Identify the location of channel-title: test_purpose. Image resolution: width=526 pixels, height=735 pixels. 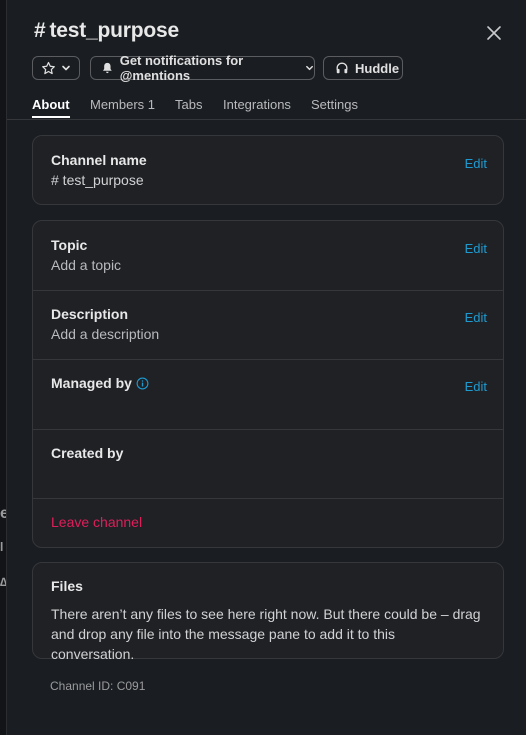
(114, 30).